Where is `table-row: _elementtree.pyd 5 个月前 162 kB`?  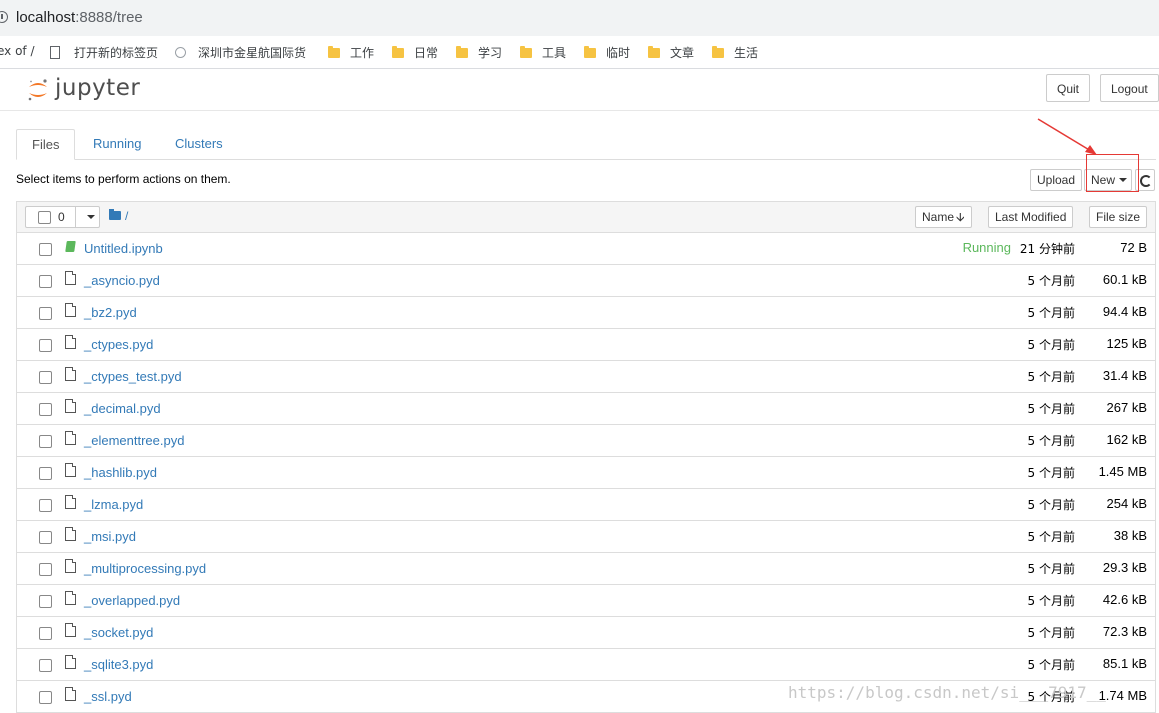 table-row: _elementtree.pyd 5 个月前 162 kB is located at coordinates (586, 441).